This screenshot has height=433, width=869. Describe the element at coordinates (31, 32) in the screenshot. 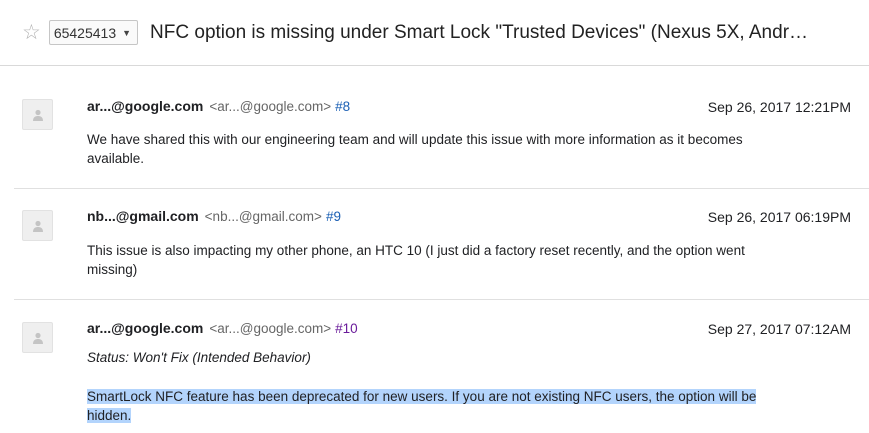

I see `star-icon: ☆` at that location.